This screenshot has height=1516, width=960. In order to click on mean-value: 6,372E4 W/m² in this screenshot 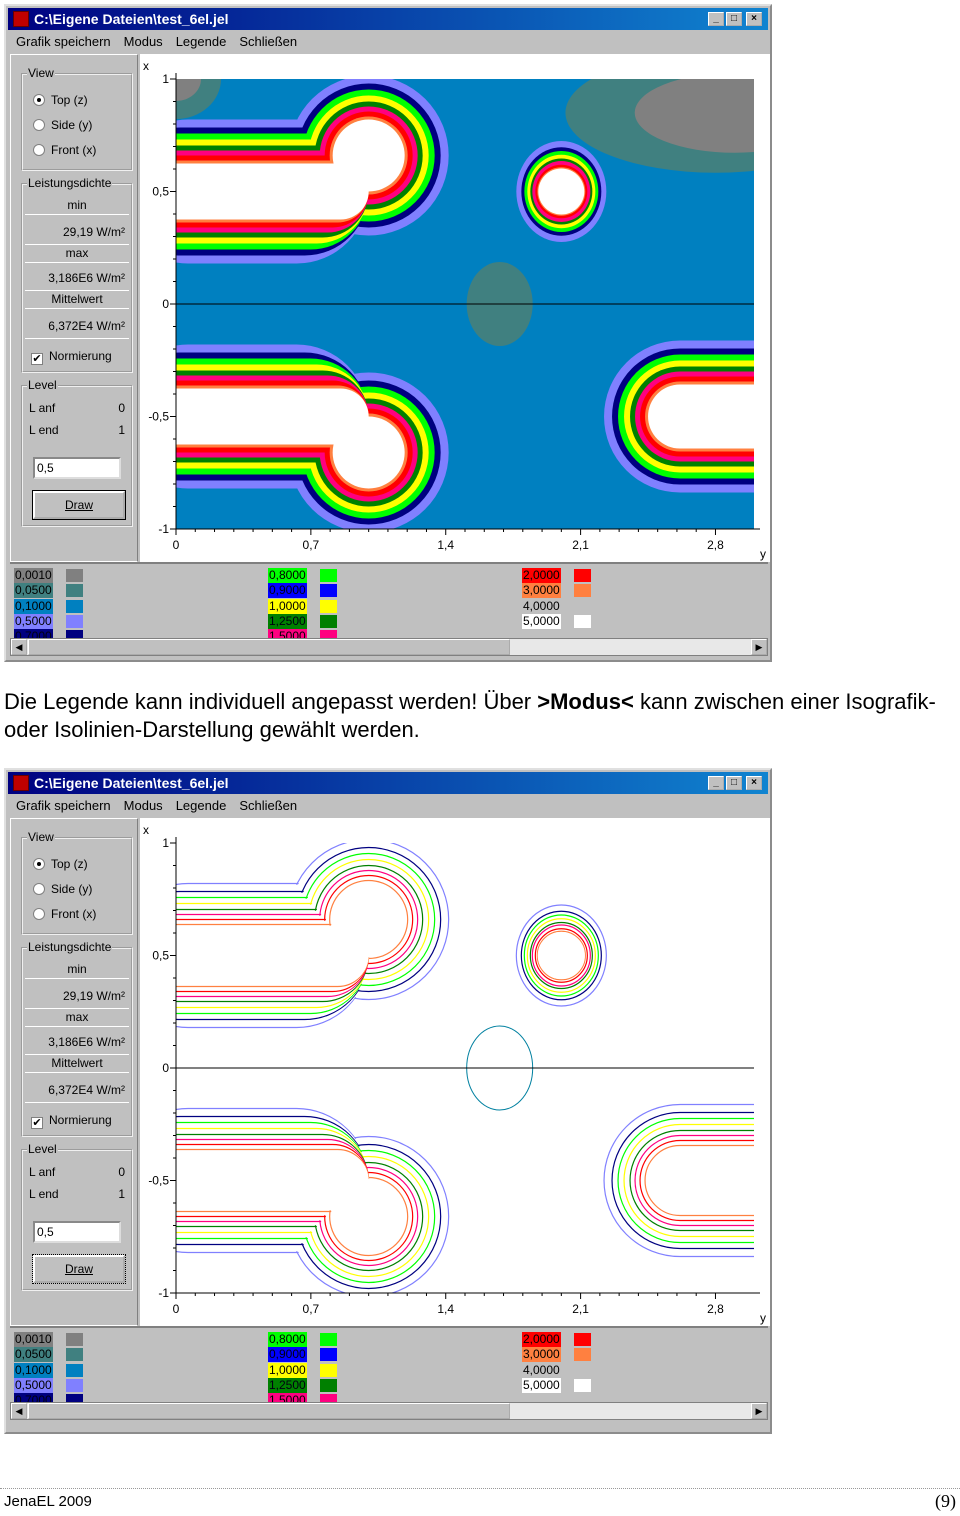, I will do `click(77, 1090)`.